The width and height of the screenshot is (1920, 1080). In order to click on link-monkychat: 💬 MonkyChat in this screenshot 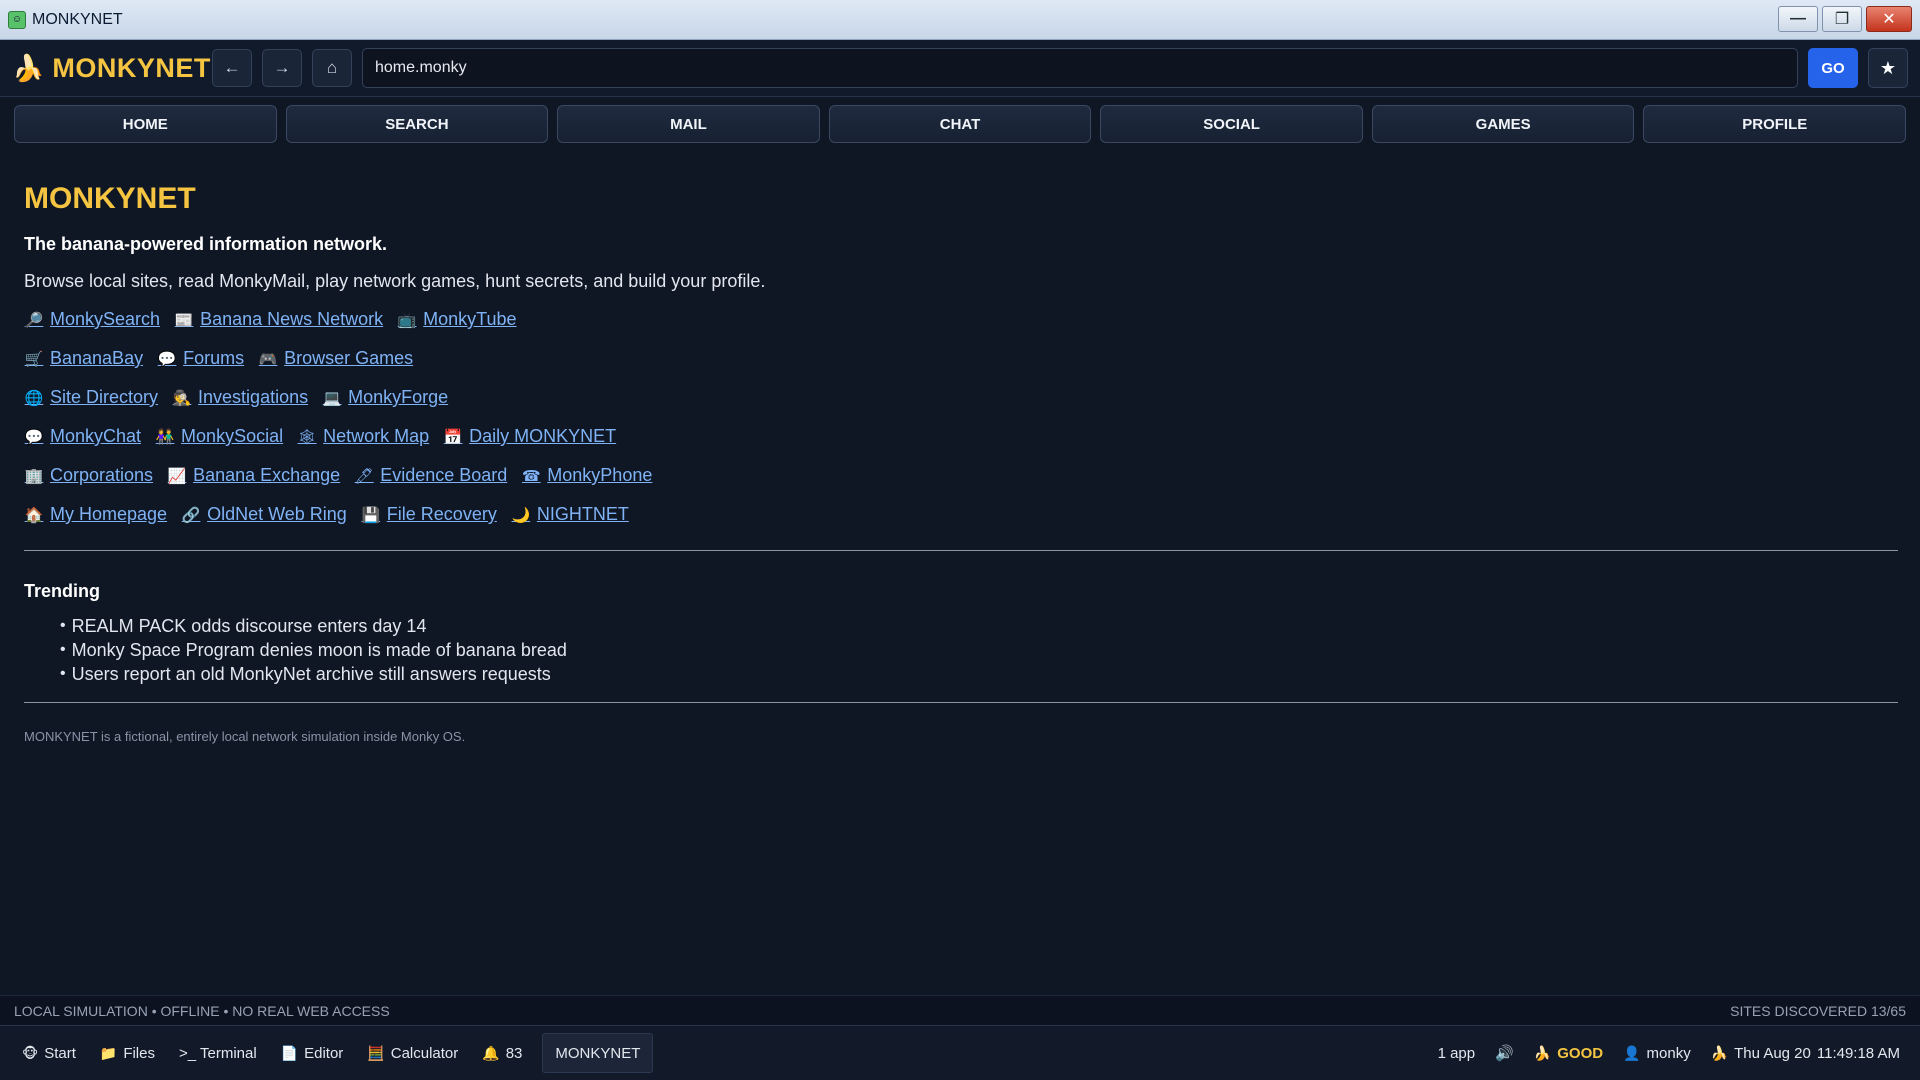, I will do `click(82, 436)`.